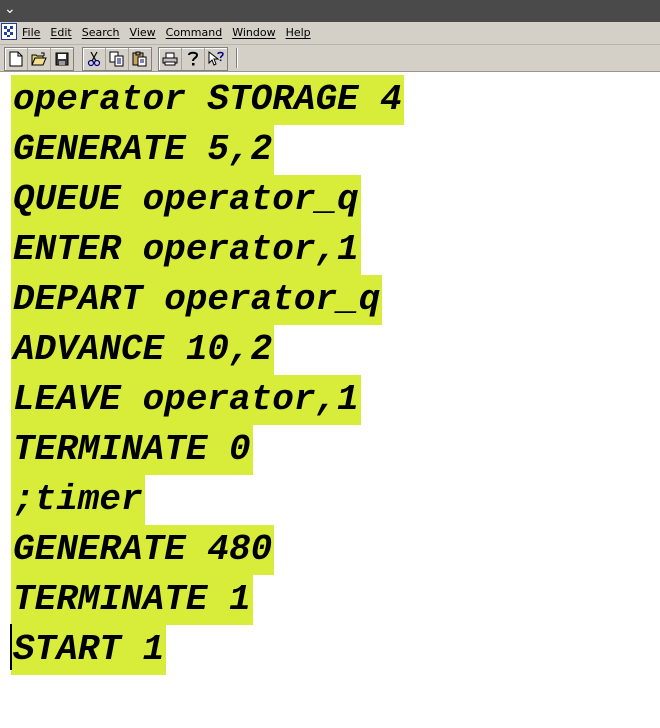 Image resolution: width=660 pixels, height=728 pixels. I want to click on menu-command: Command, so click(194, 33).